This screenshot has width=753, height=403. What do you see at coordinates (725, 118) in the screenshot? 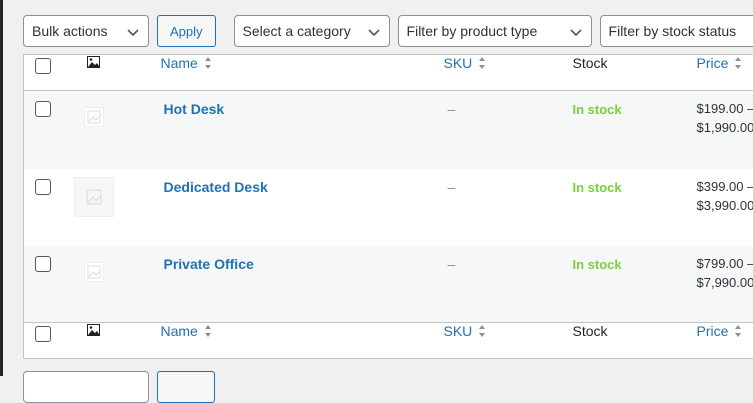
I see `price-range: $199.00 – $1,990.00` at bounding box center [725, 118].